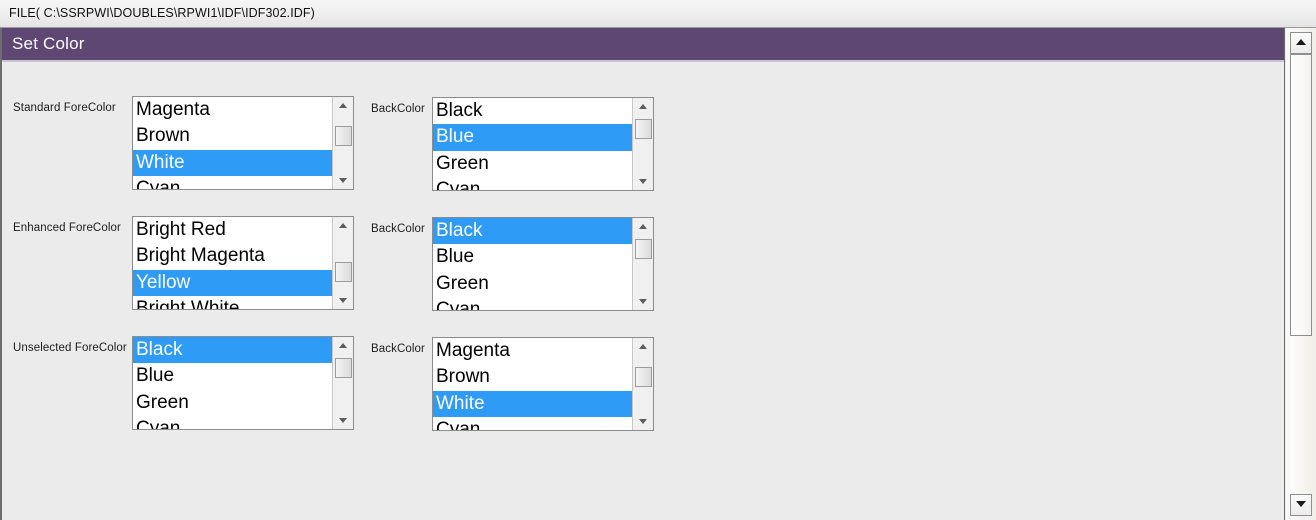  What do you see at coordinates (232, 282) in the screenshot?
I see `list-item-selected: Yellow` at bounding box center [232, 282].